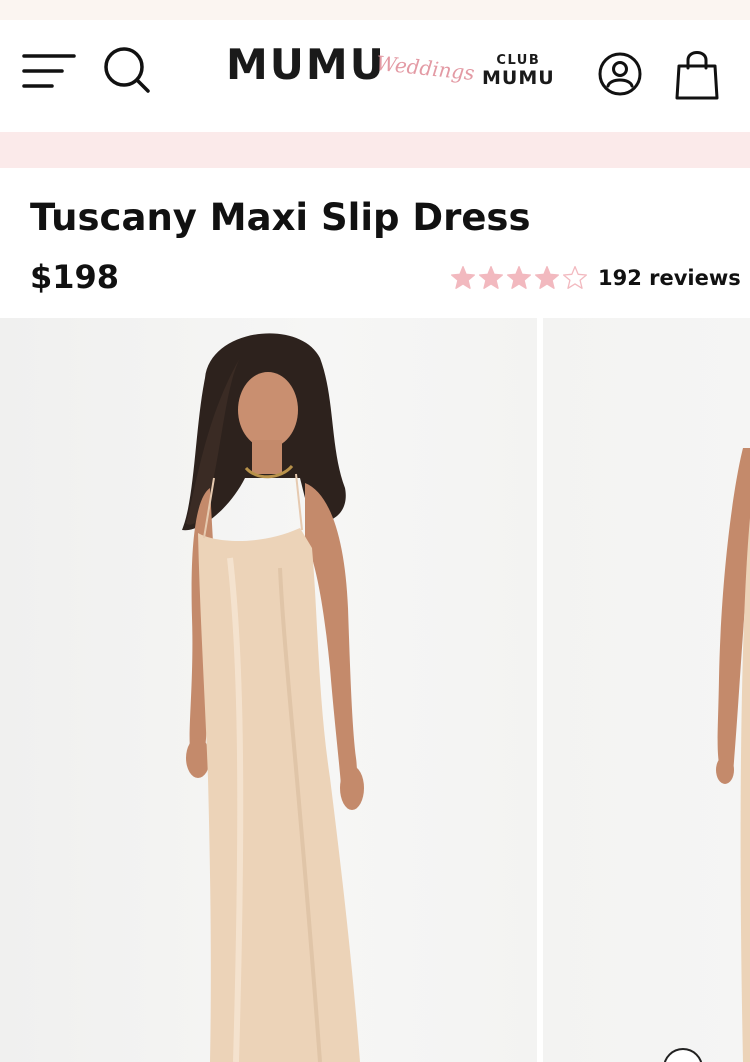 This screenshot has height=1062, width=750. I want to click on shopping-bag-icon, so click(697, 75).